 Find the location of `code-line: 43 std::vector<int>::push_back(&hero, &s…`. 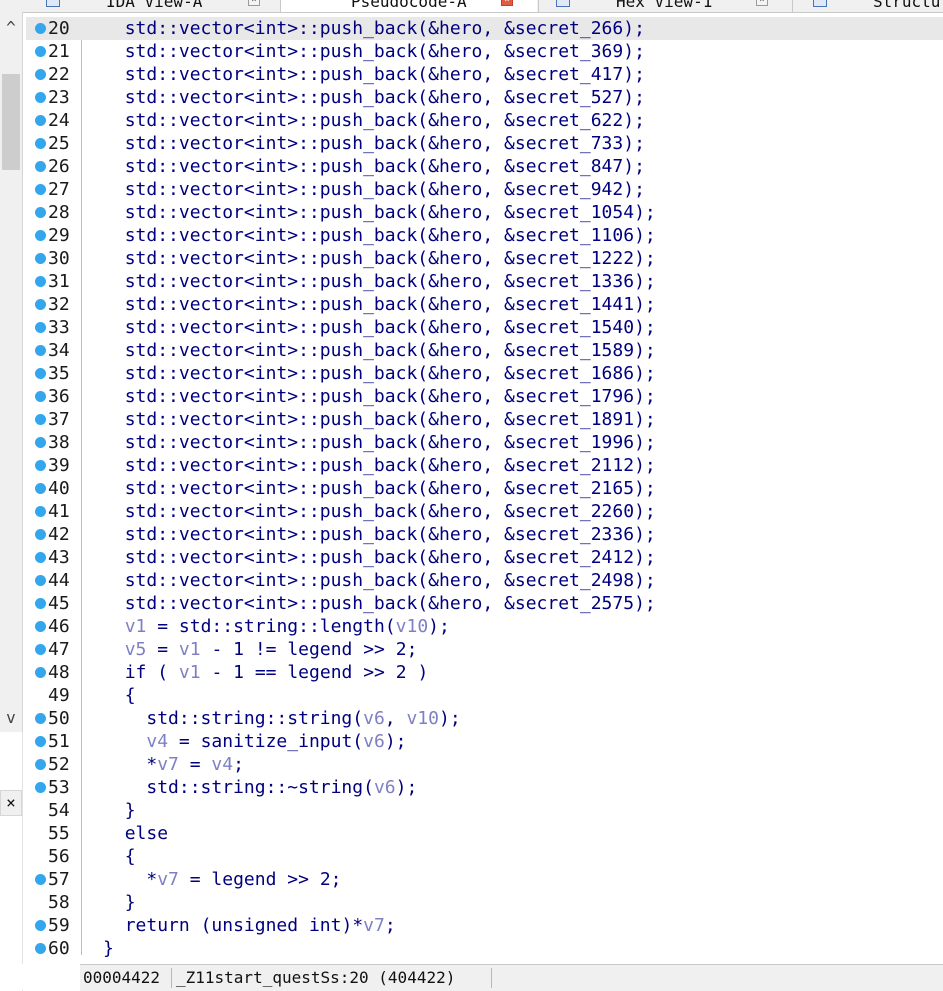

code-line: 43 std::vector<int>::push_back(&hero, &s… is located at coordinates (484, 557).